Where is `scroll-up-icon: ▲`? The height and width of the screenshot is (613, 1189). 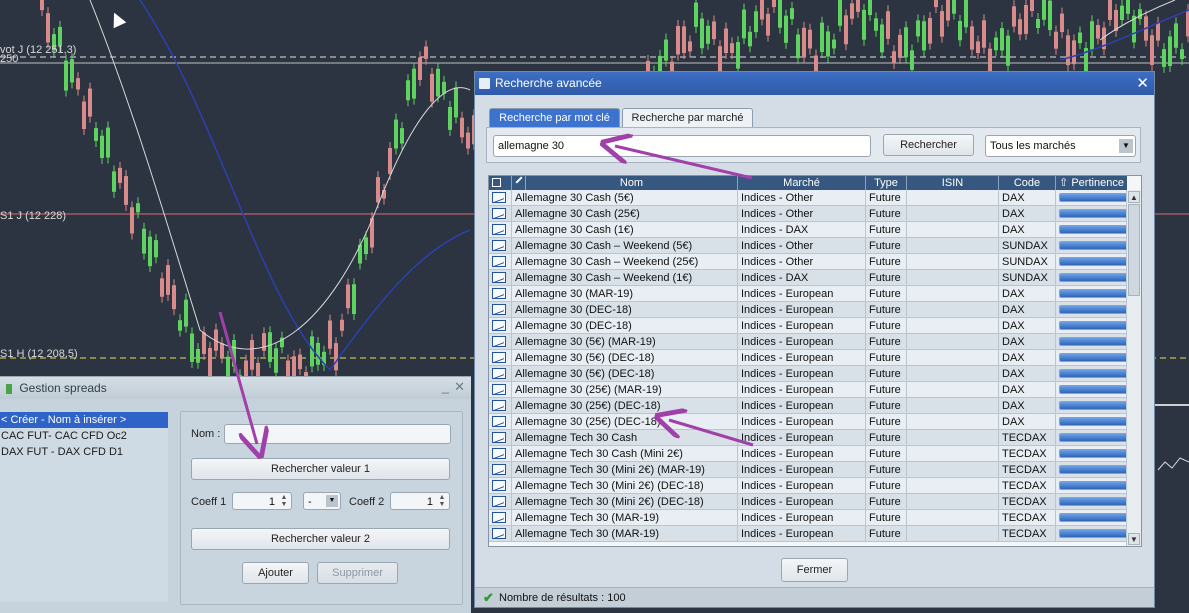 scroll-up-icon: ▲ is located at coordinates (1134, 197).